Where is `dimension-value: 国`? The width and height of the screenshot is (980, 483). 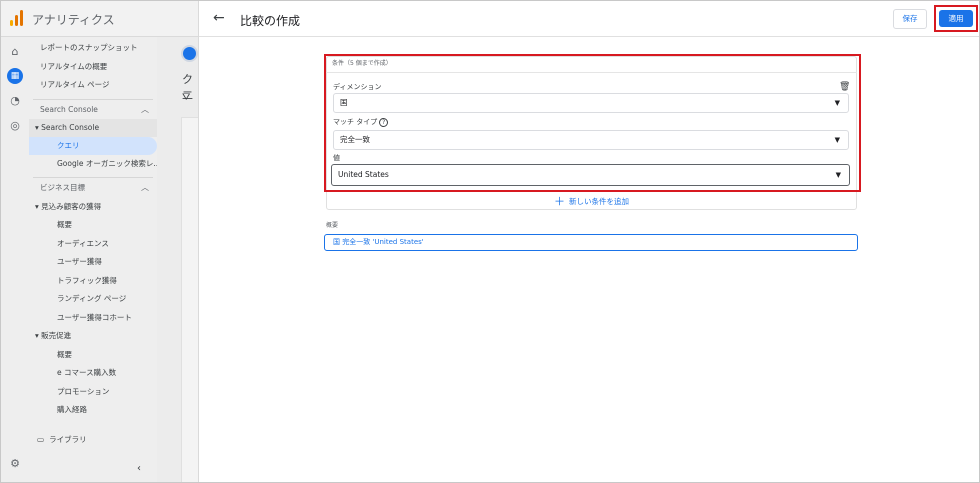 dimension-value: 国 is located at coordinates (344, 102).